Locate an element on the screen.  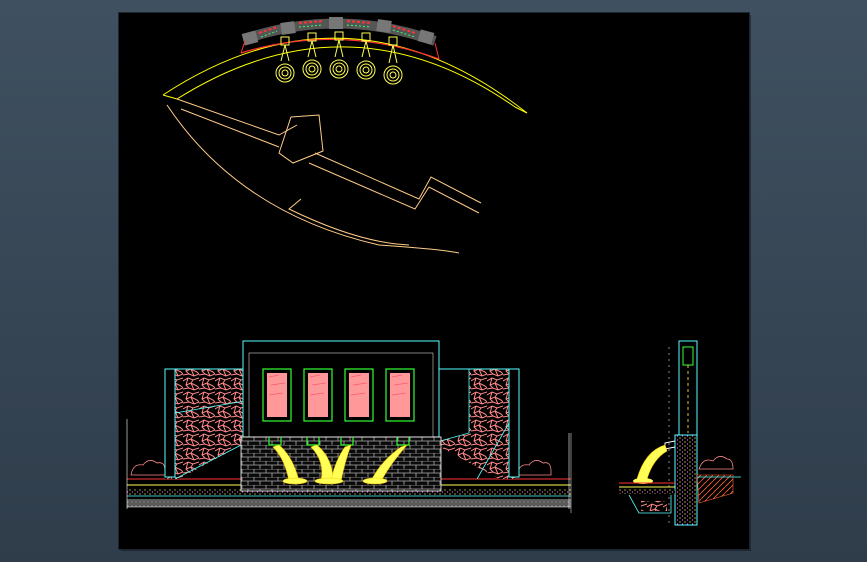
left-wing-wall is located at coordinates (205, 424).